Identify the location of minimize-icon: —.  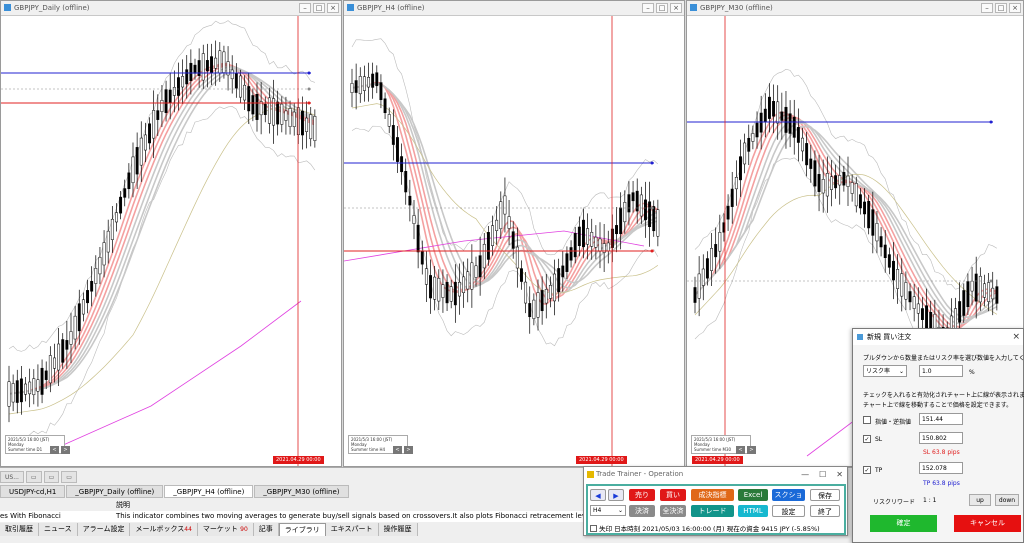
(805, 474).